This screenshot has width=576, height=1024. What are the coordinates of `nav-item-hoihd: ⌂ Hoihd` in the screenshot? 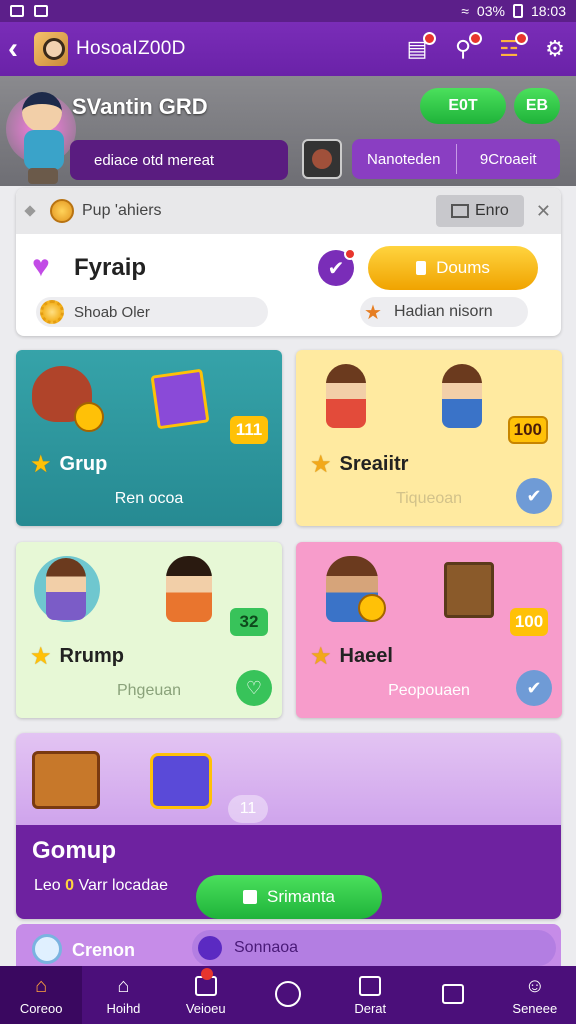 It's located at (123, 995).